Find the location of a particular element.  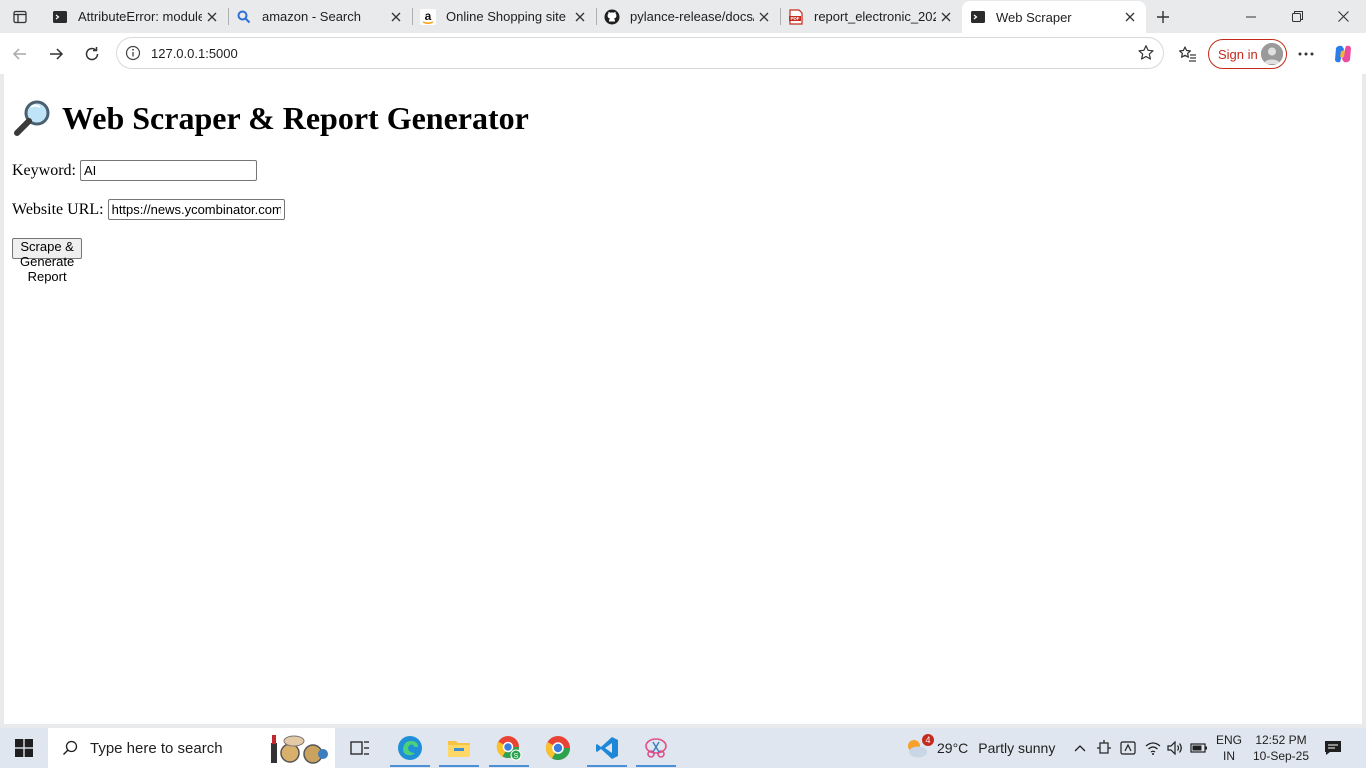

back-button is located at coordinates (20, 54).